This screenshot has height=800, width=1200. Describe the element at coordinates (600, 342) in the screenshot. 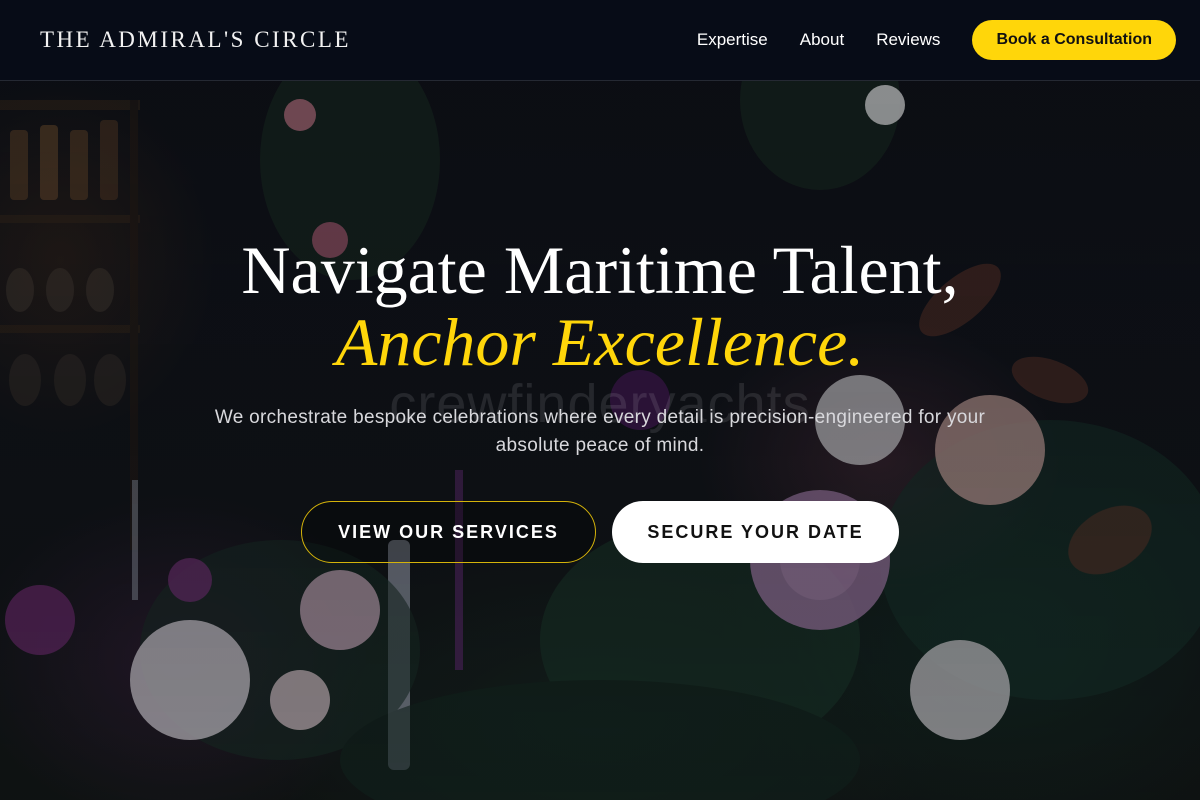

I see `headline-line-2: Anchor Excellence.` at that location.